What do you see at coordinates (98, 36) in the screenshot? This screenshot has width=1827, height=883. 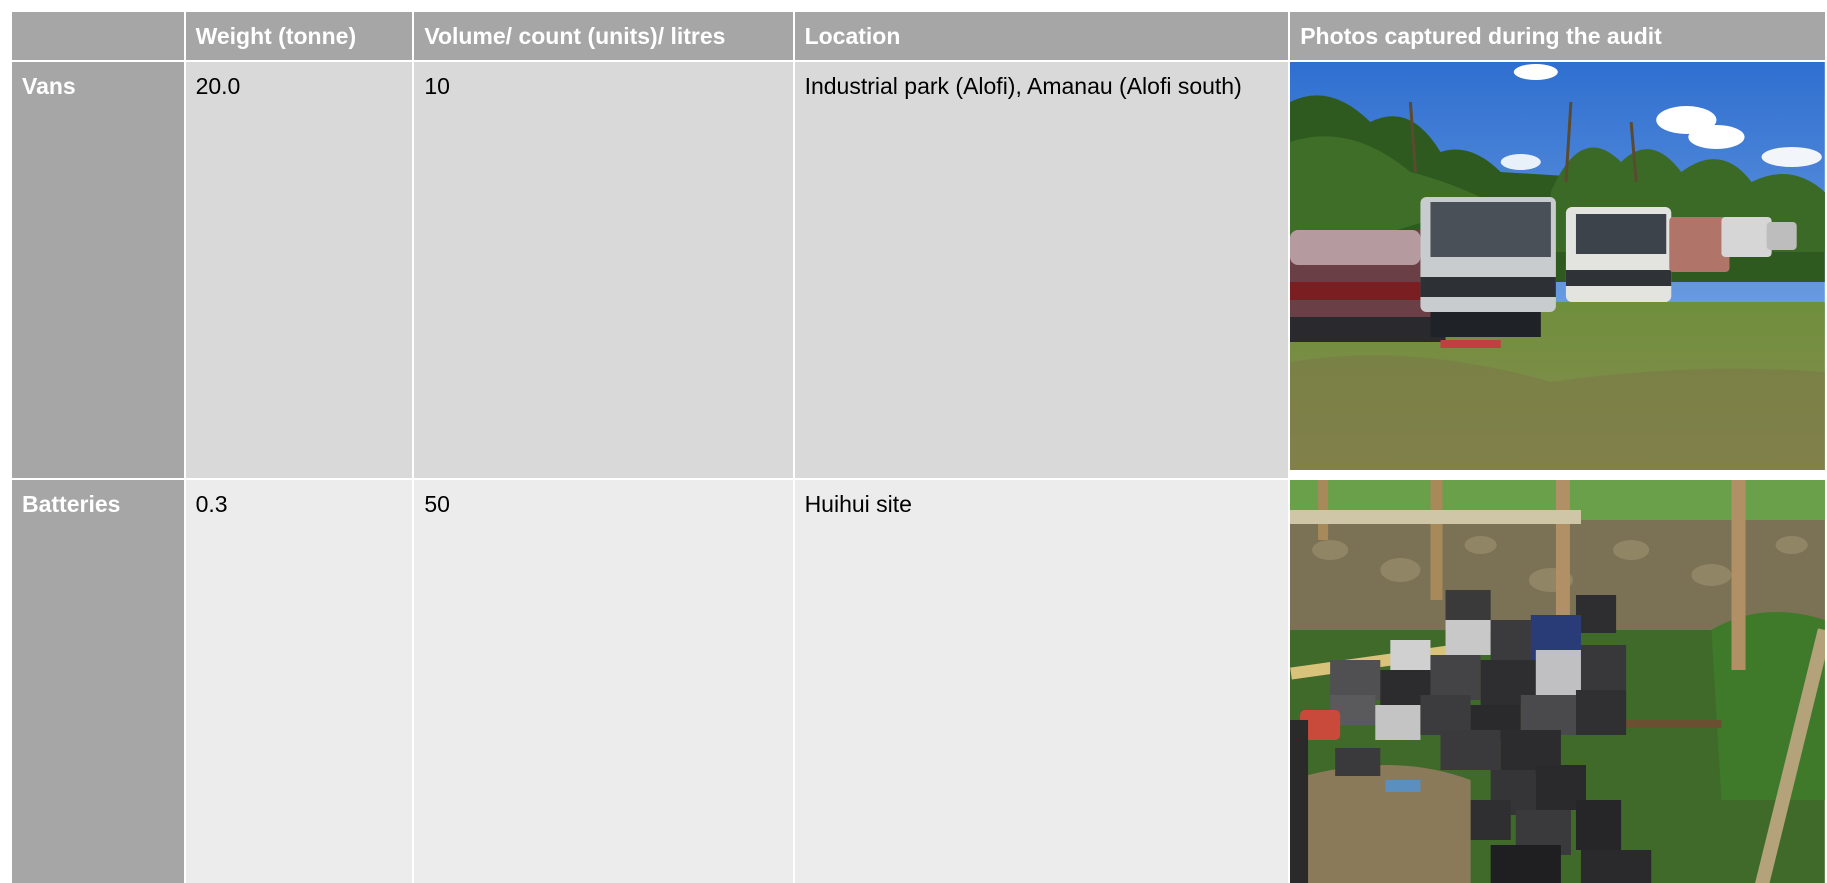 I see `header-blank` at bounding box center [98, 36].